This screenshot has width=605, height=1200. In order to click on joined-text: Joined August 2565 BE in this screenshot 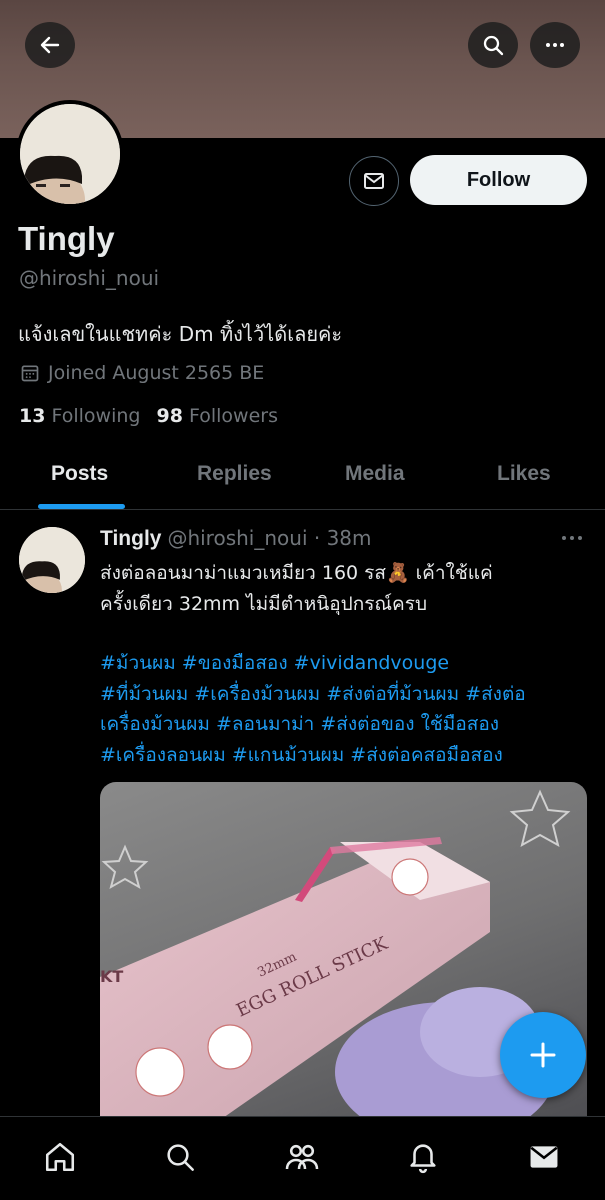, I will do `click(156, 373)`.